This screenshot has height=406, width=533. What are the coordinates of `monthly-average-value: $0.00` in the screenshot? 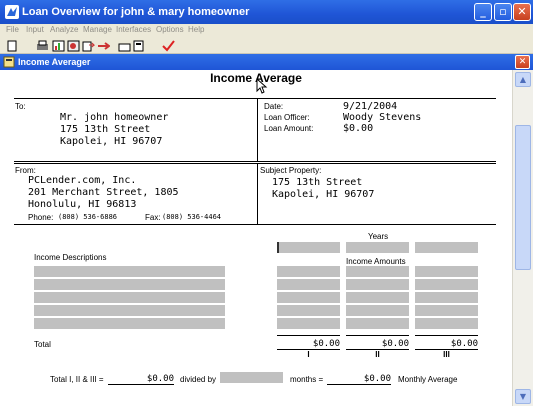 It's located at (377, 379).